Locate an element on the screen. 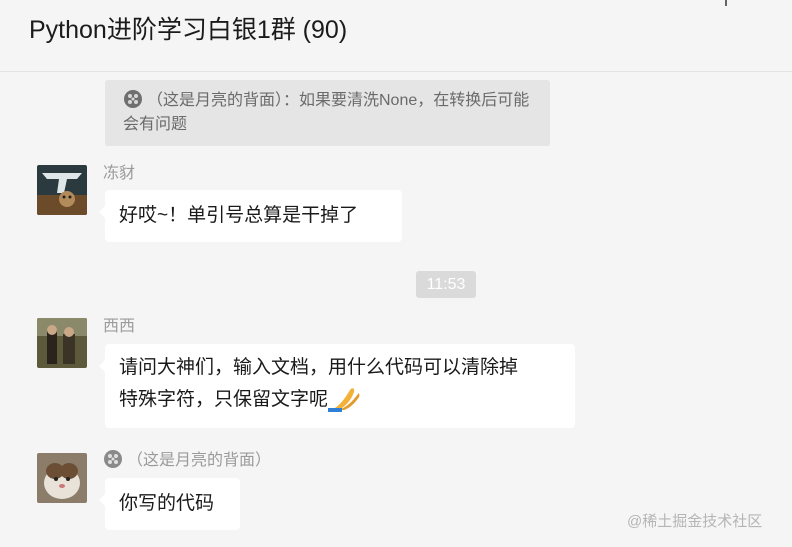  message-bubble: 好哎~！单引号总算是干掉了 is located at coordinates (250, 216).